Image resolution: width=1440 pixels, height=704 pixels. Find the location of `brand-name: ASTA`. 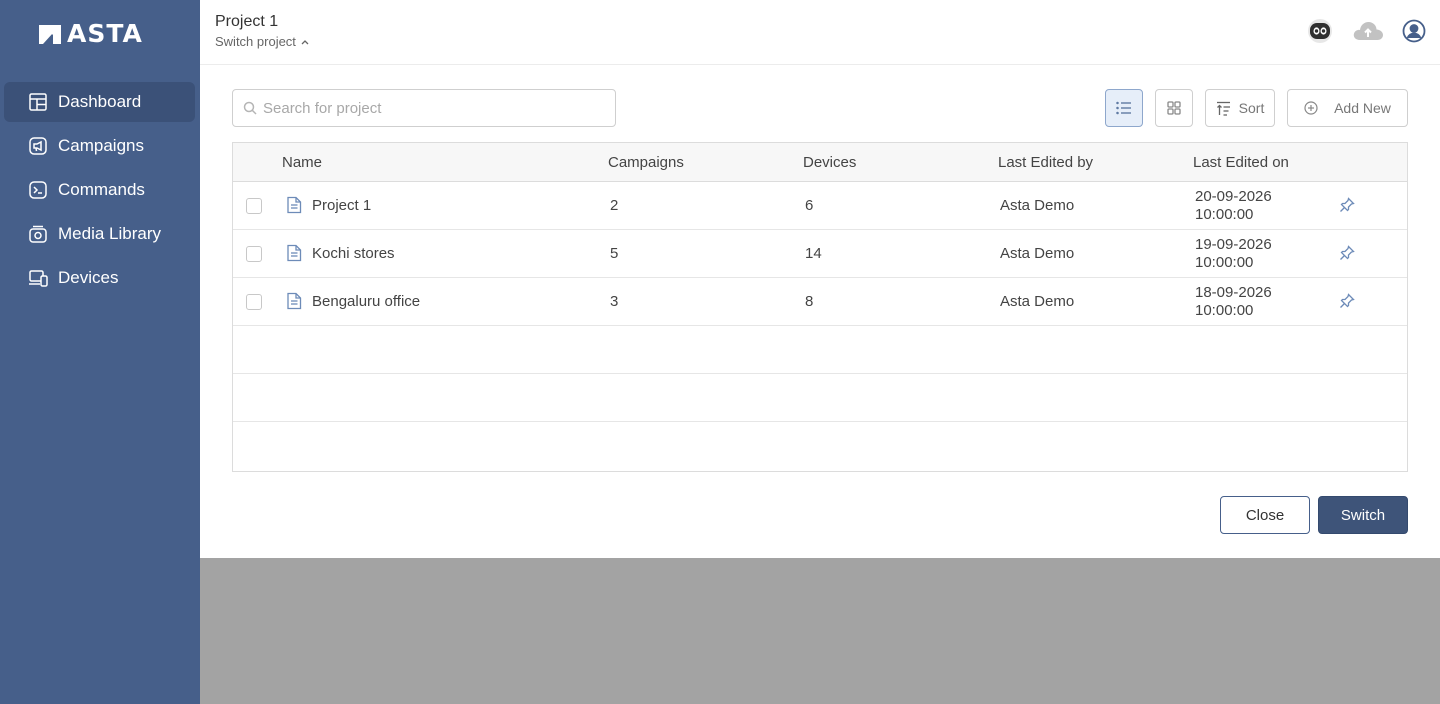

brand-name: ASTA is located at coordinates (105, 33).